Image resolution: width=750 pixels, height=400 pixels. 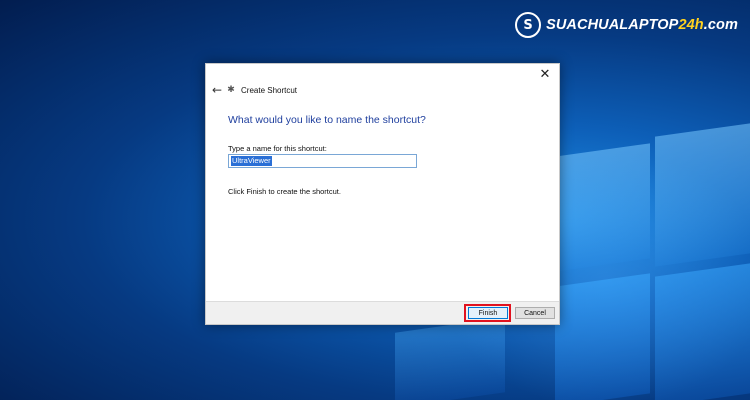 I want to click on shortcut-name-value: UltraViewer, so click(x=251, y=161).